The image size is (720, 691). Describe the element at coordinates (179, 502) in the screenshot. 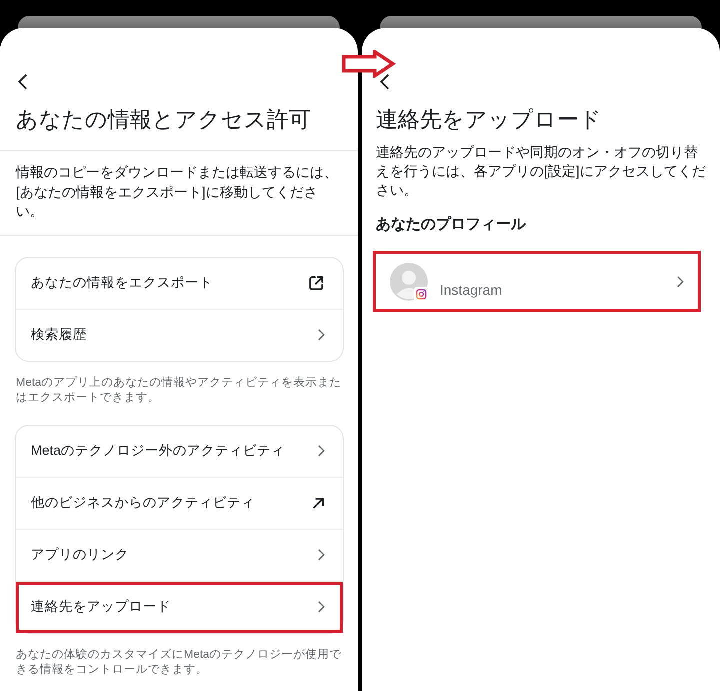

I see `menu-item: 他のビジネスからのアクティビティ` at that location.